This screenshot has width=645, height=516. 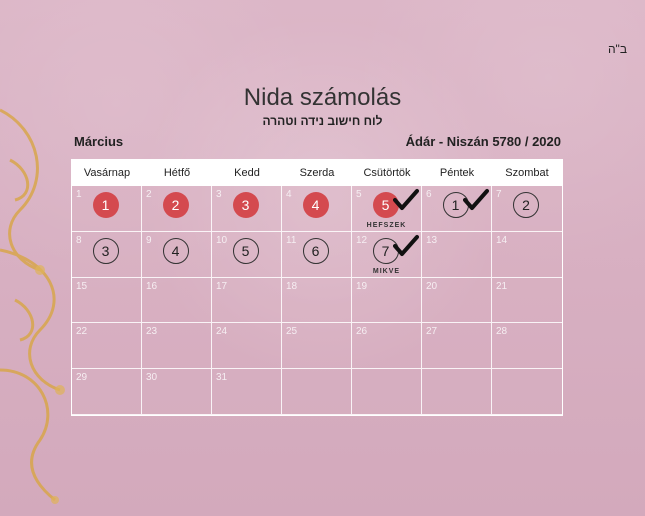 I want to click on day-cell: 27, so click(x=457, y=346).